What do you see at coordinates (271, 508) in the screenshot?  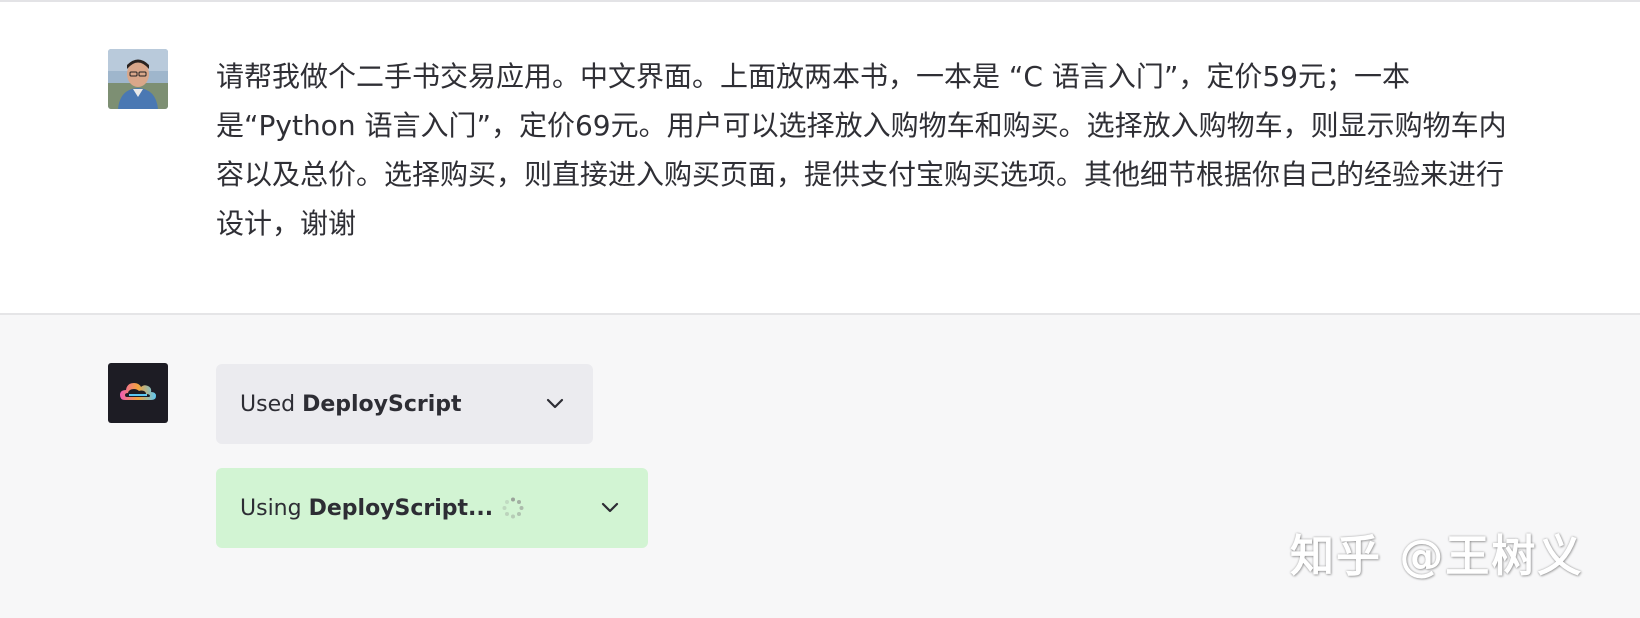 I see `using-prefix: Using` at bounding box center [271, 508].